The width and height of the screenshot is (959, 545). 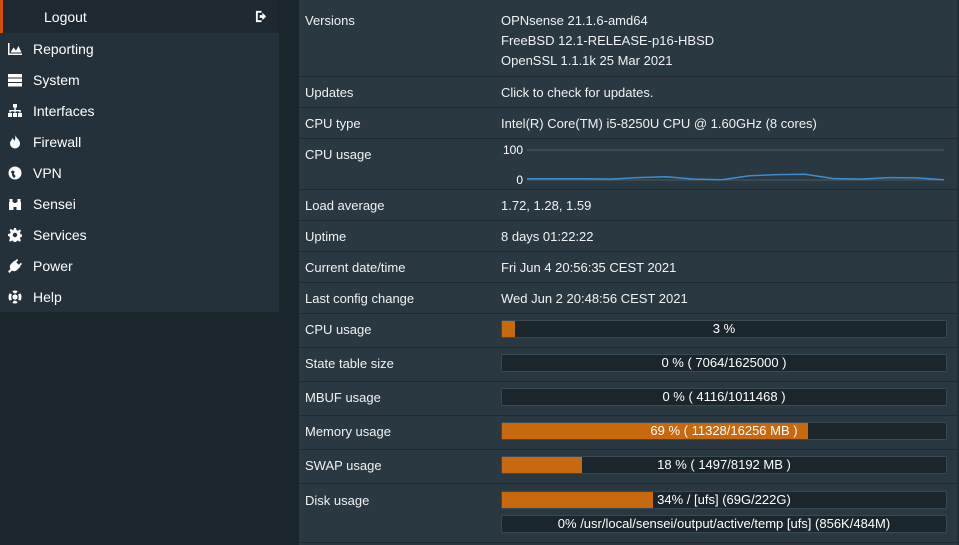 I want to click on state-table-row: State table size 0 % ( 7064/1625000 ), so click(x=628, y=365).